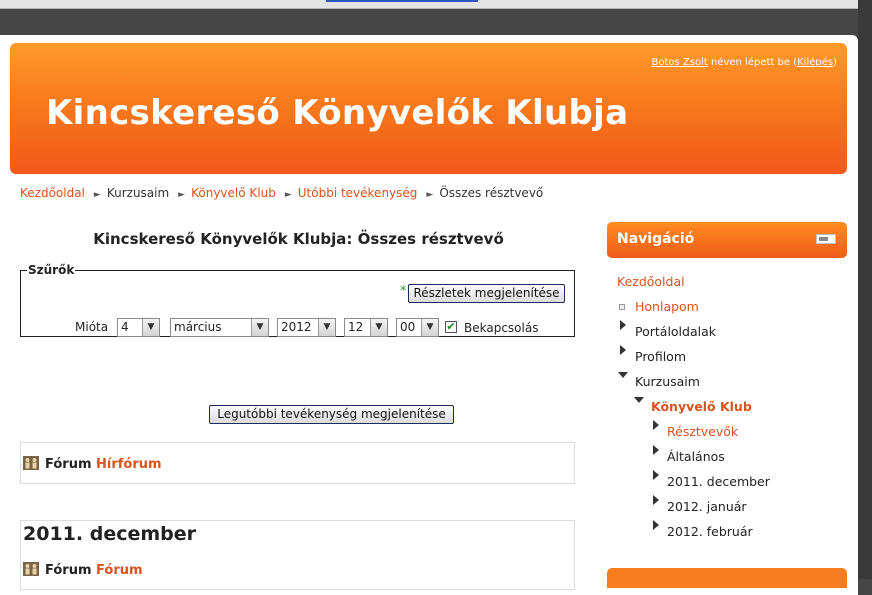  What do you see at coordinates (491, 193) in the screenshot?
I see `breadcrumb-current: Összes résztvevő` at bounding box center [491, 193].